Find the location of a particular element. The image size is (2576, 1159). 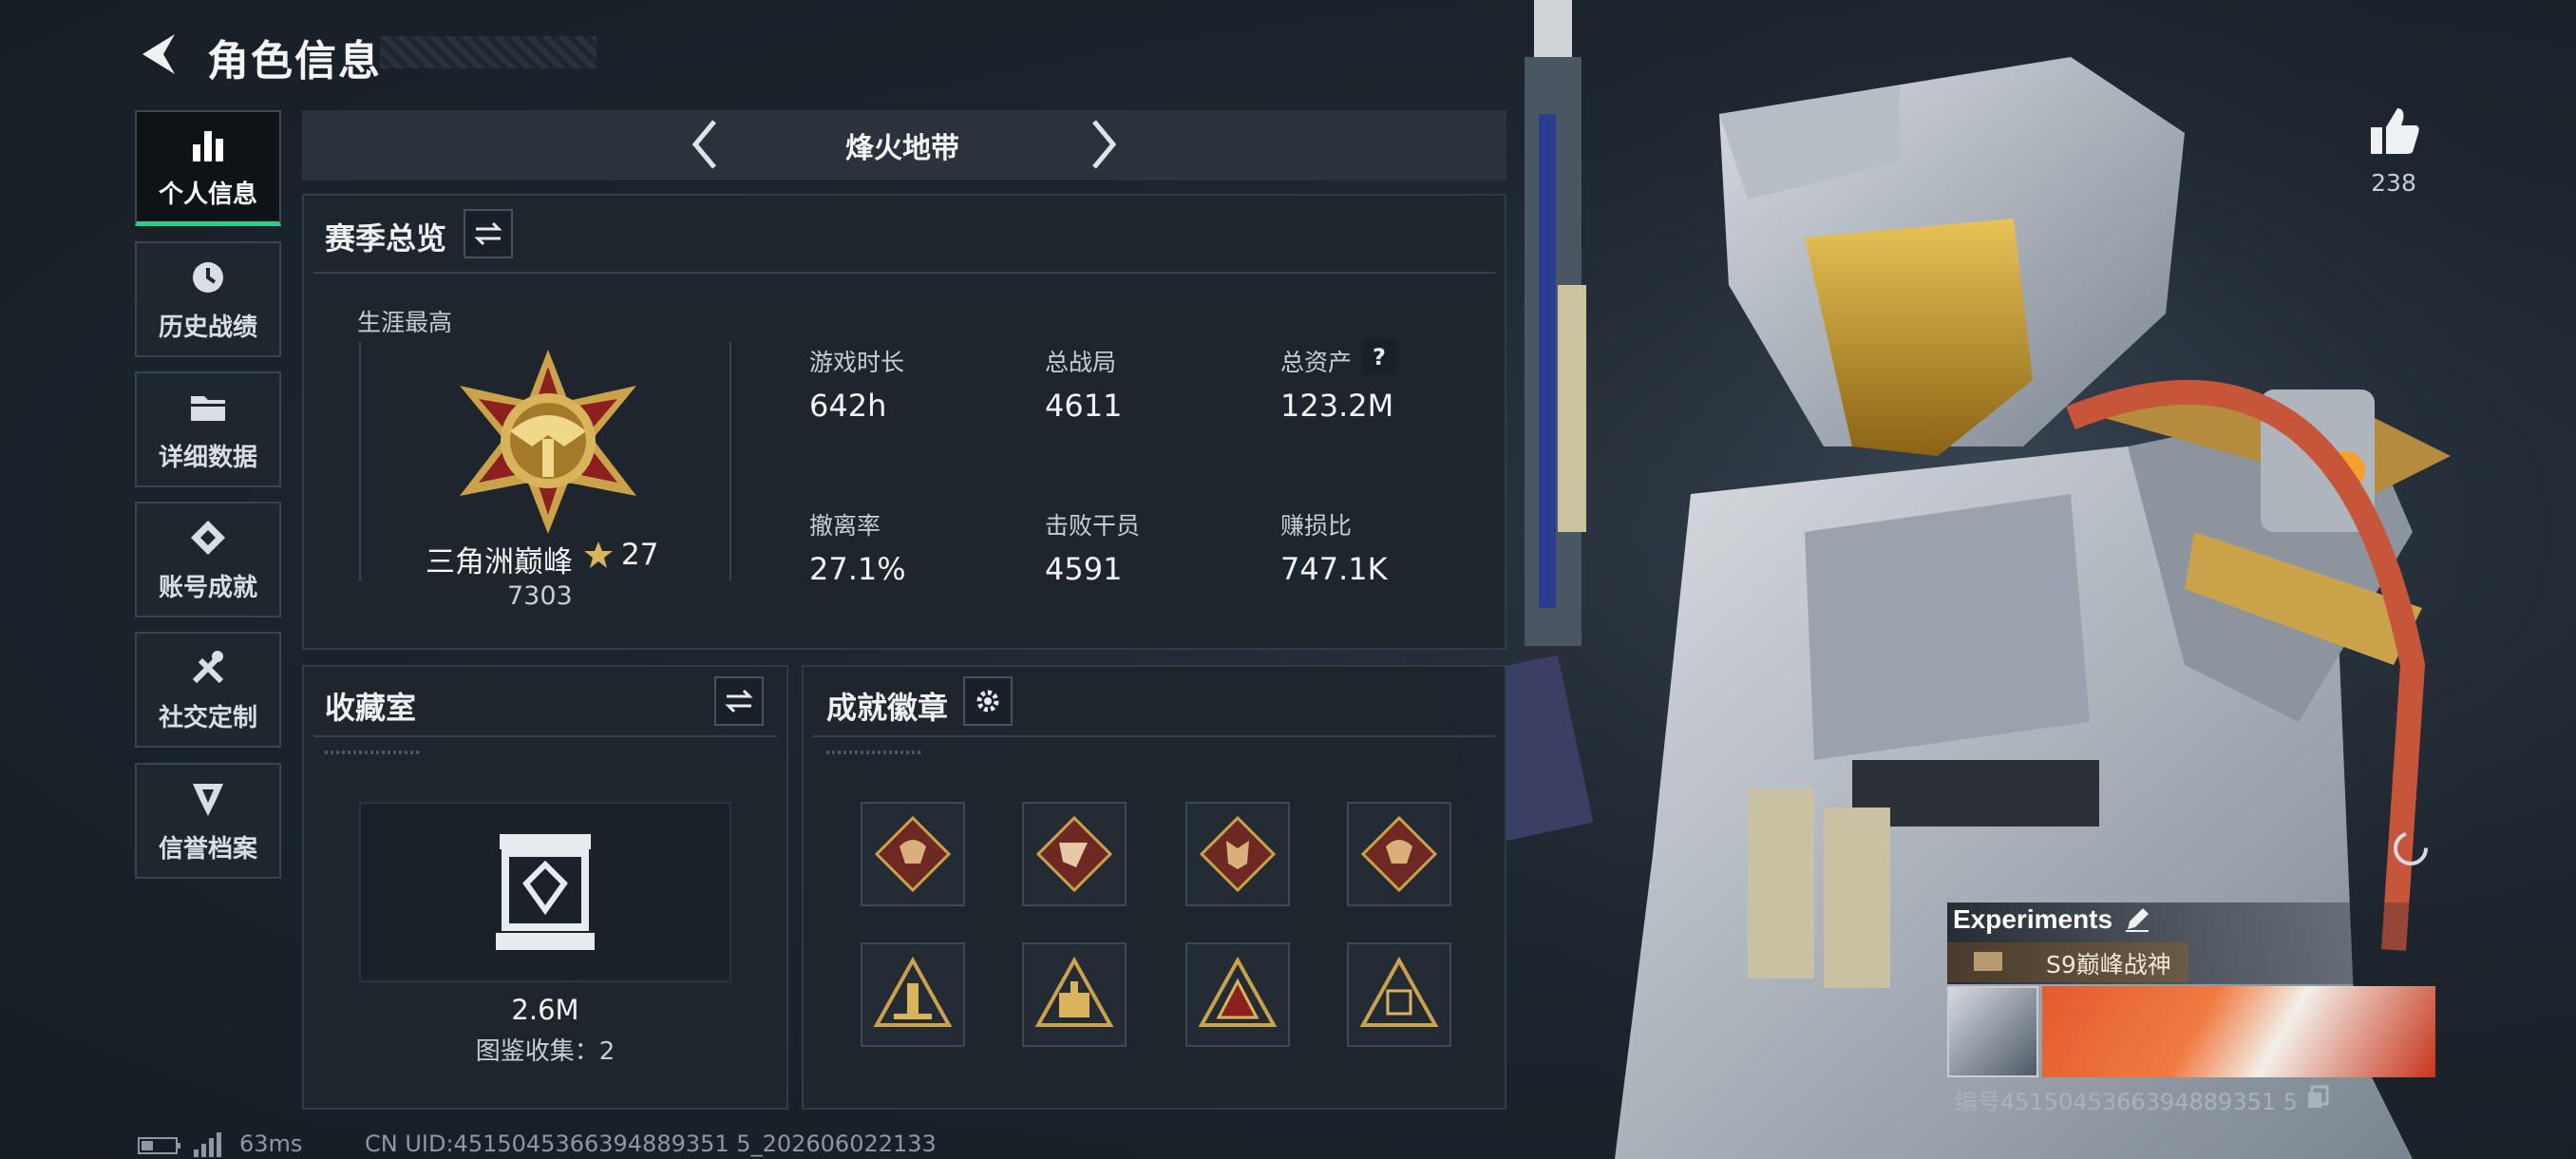

name-card-banner is located at coordinates (2238, 1031).